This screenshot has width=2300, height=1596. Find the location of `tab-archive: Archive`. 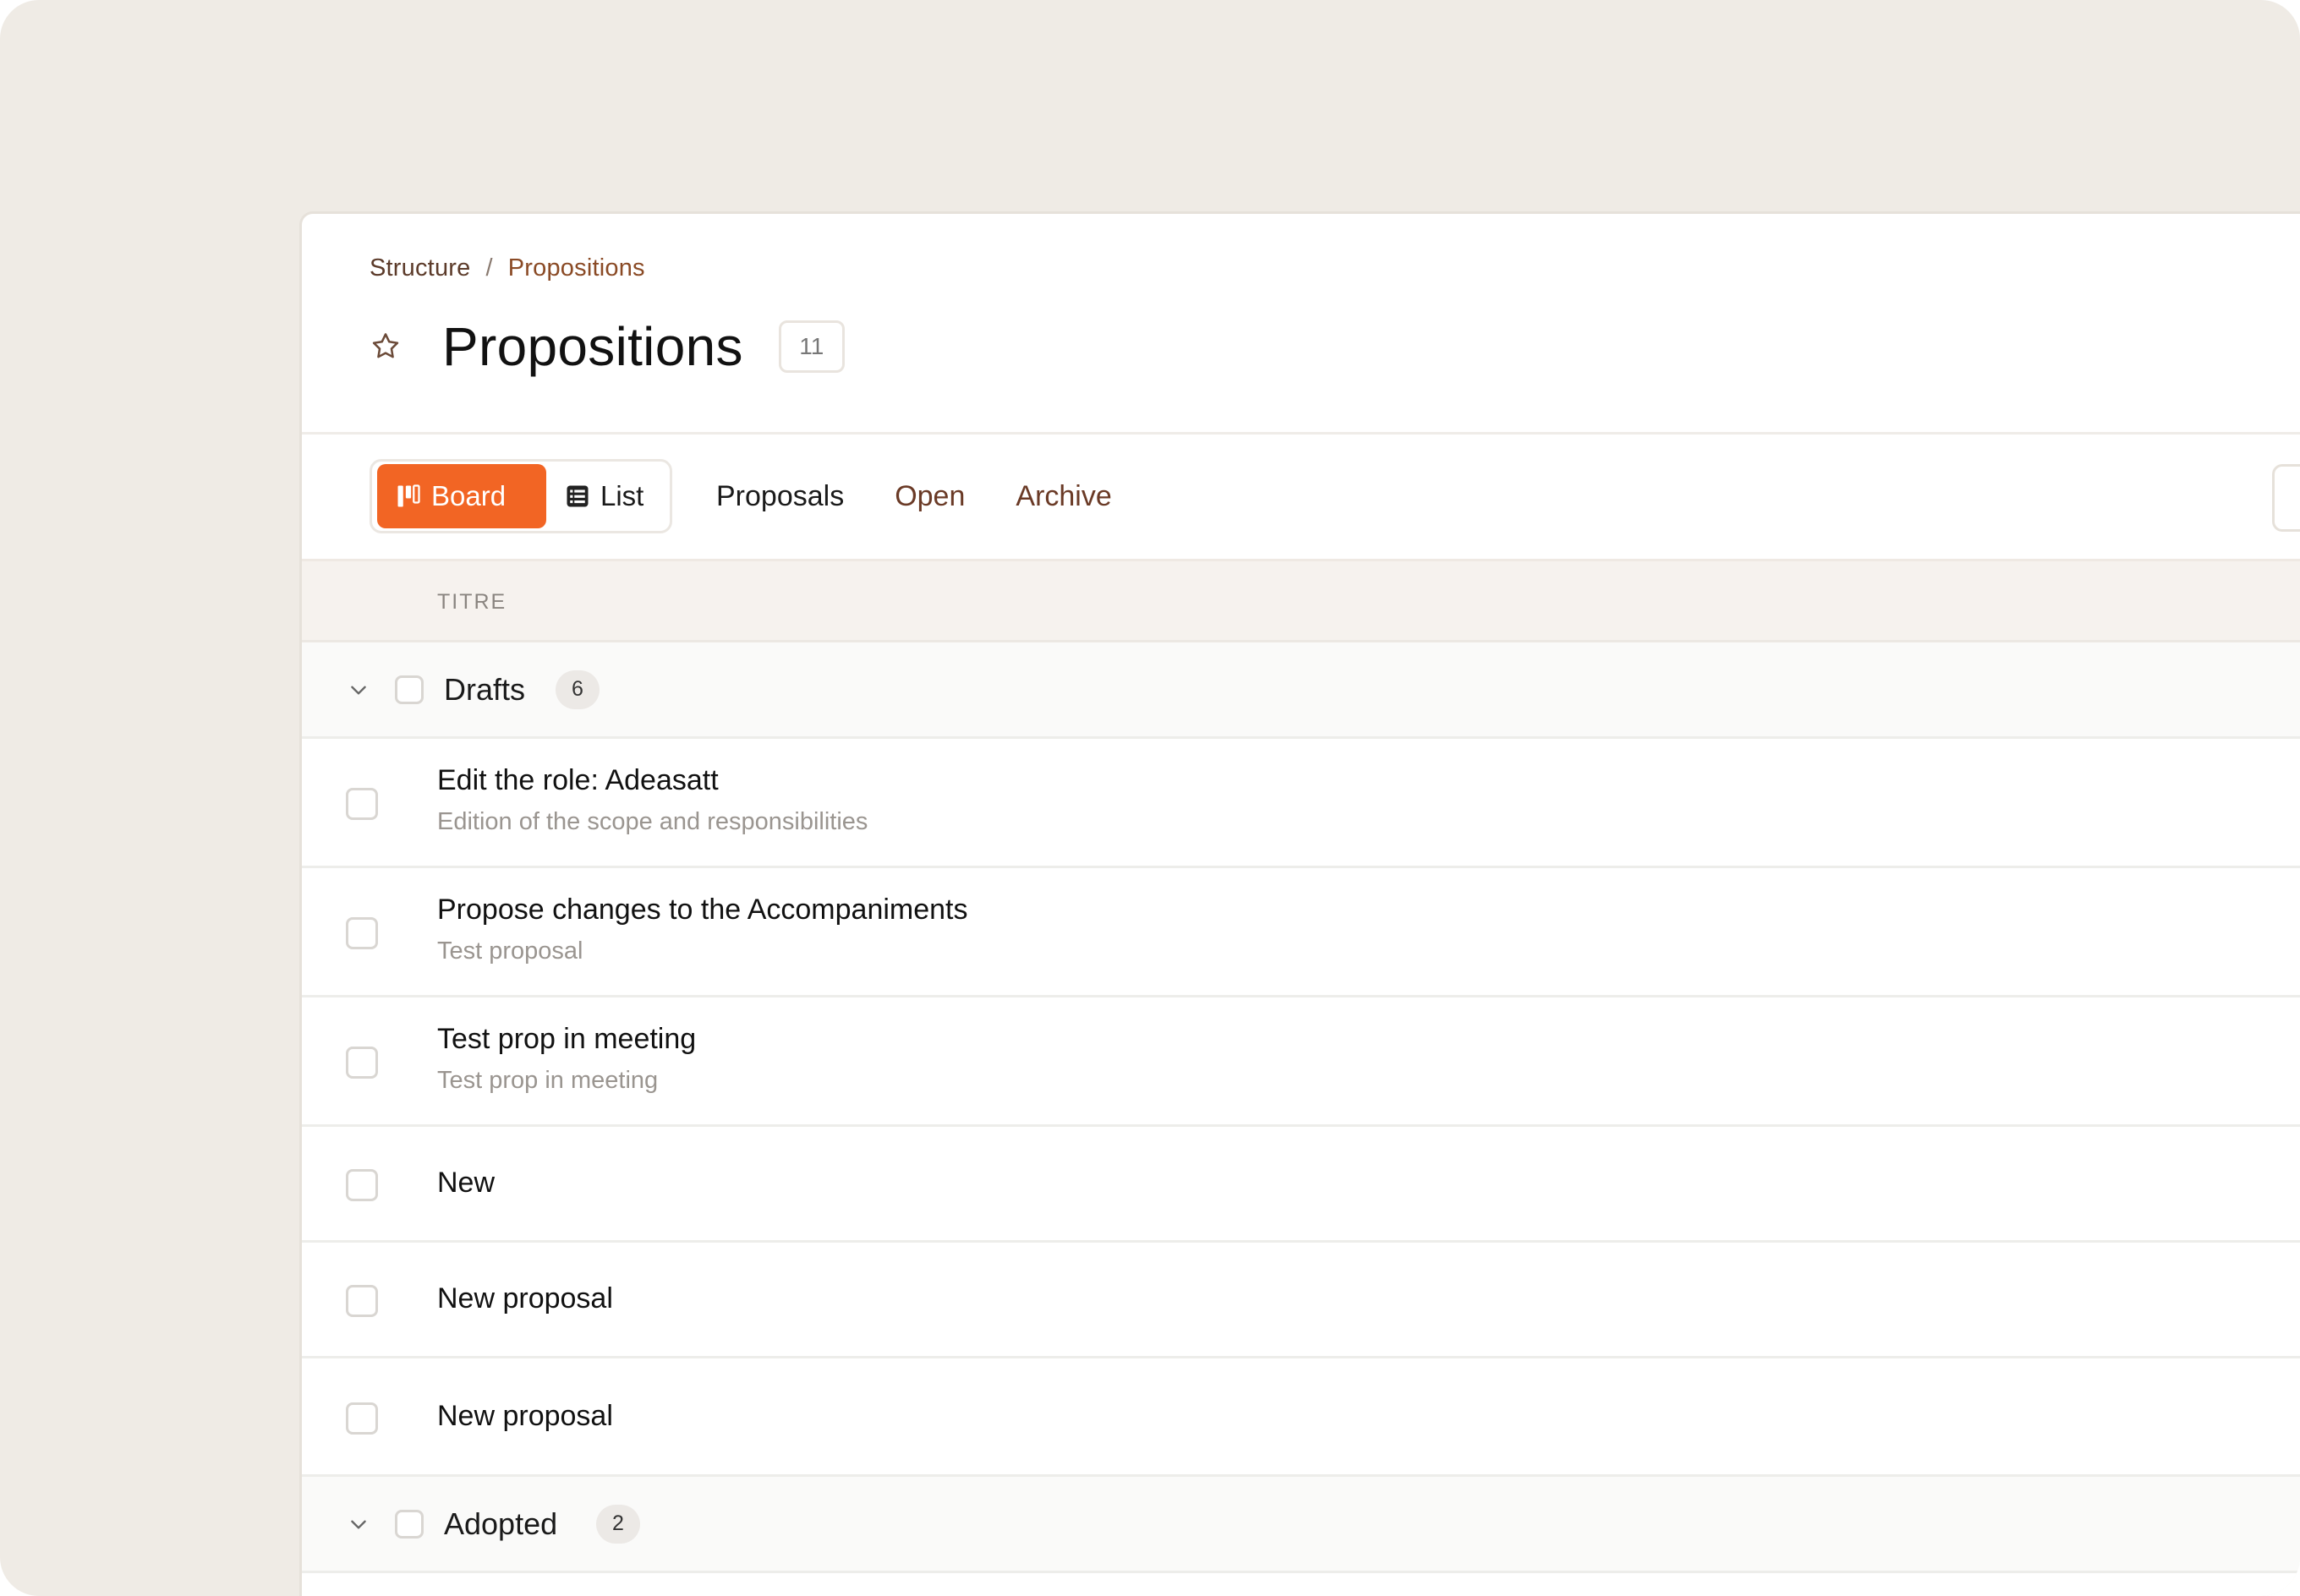

tab-archive: Archive is located at coordinates (1063, 496).